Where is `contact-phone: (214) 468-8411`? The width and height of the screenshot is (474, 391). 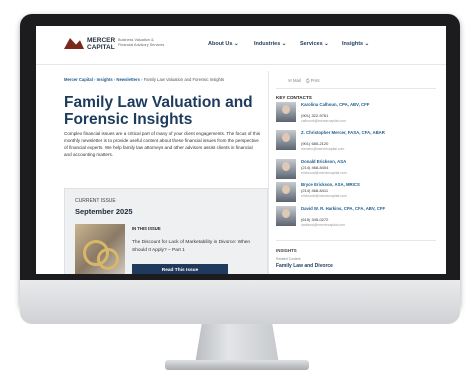
contact-phone: (214) 468-8411 is located at coordinates (315, 190).